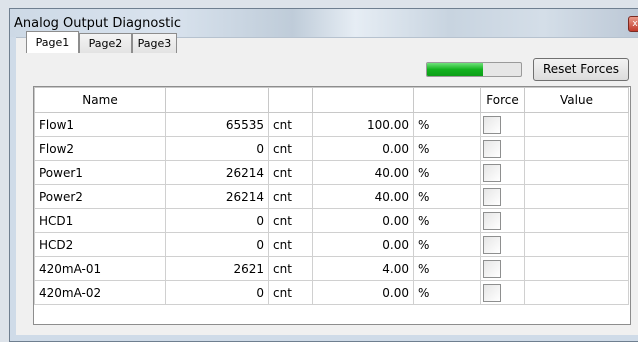  Describe the element at coordinates (154, 43) in the screenshot. I see `tab-page3: Page3` at that location.